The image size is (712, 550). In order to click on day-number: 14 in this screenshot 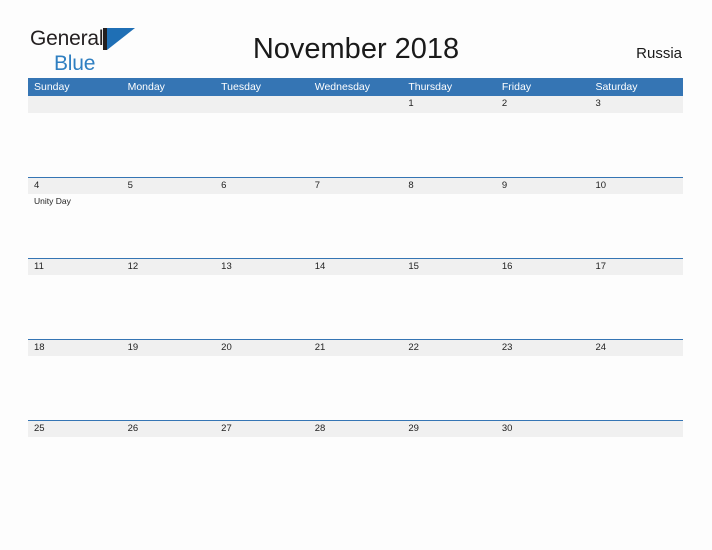, I will do `click(356, 267)`.